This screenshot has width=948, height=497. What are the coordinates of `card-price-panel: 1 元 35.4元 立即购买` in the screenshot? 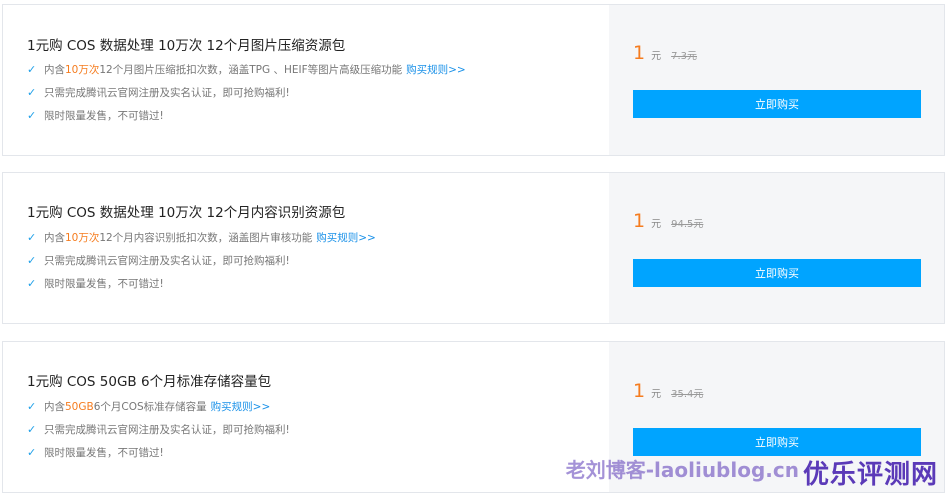 It's located at (776, 417).